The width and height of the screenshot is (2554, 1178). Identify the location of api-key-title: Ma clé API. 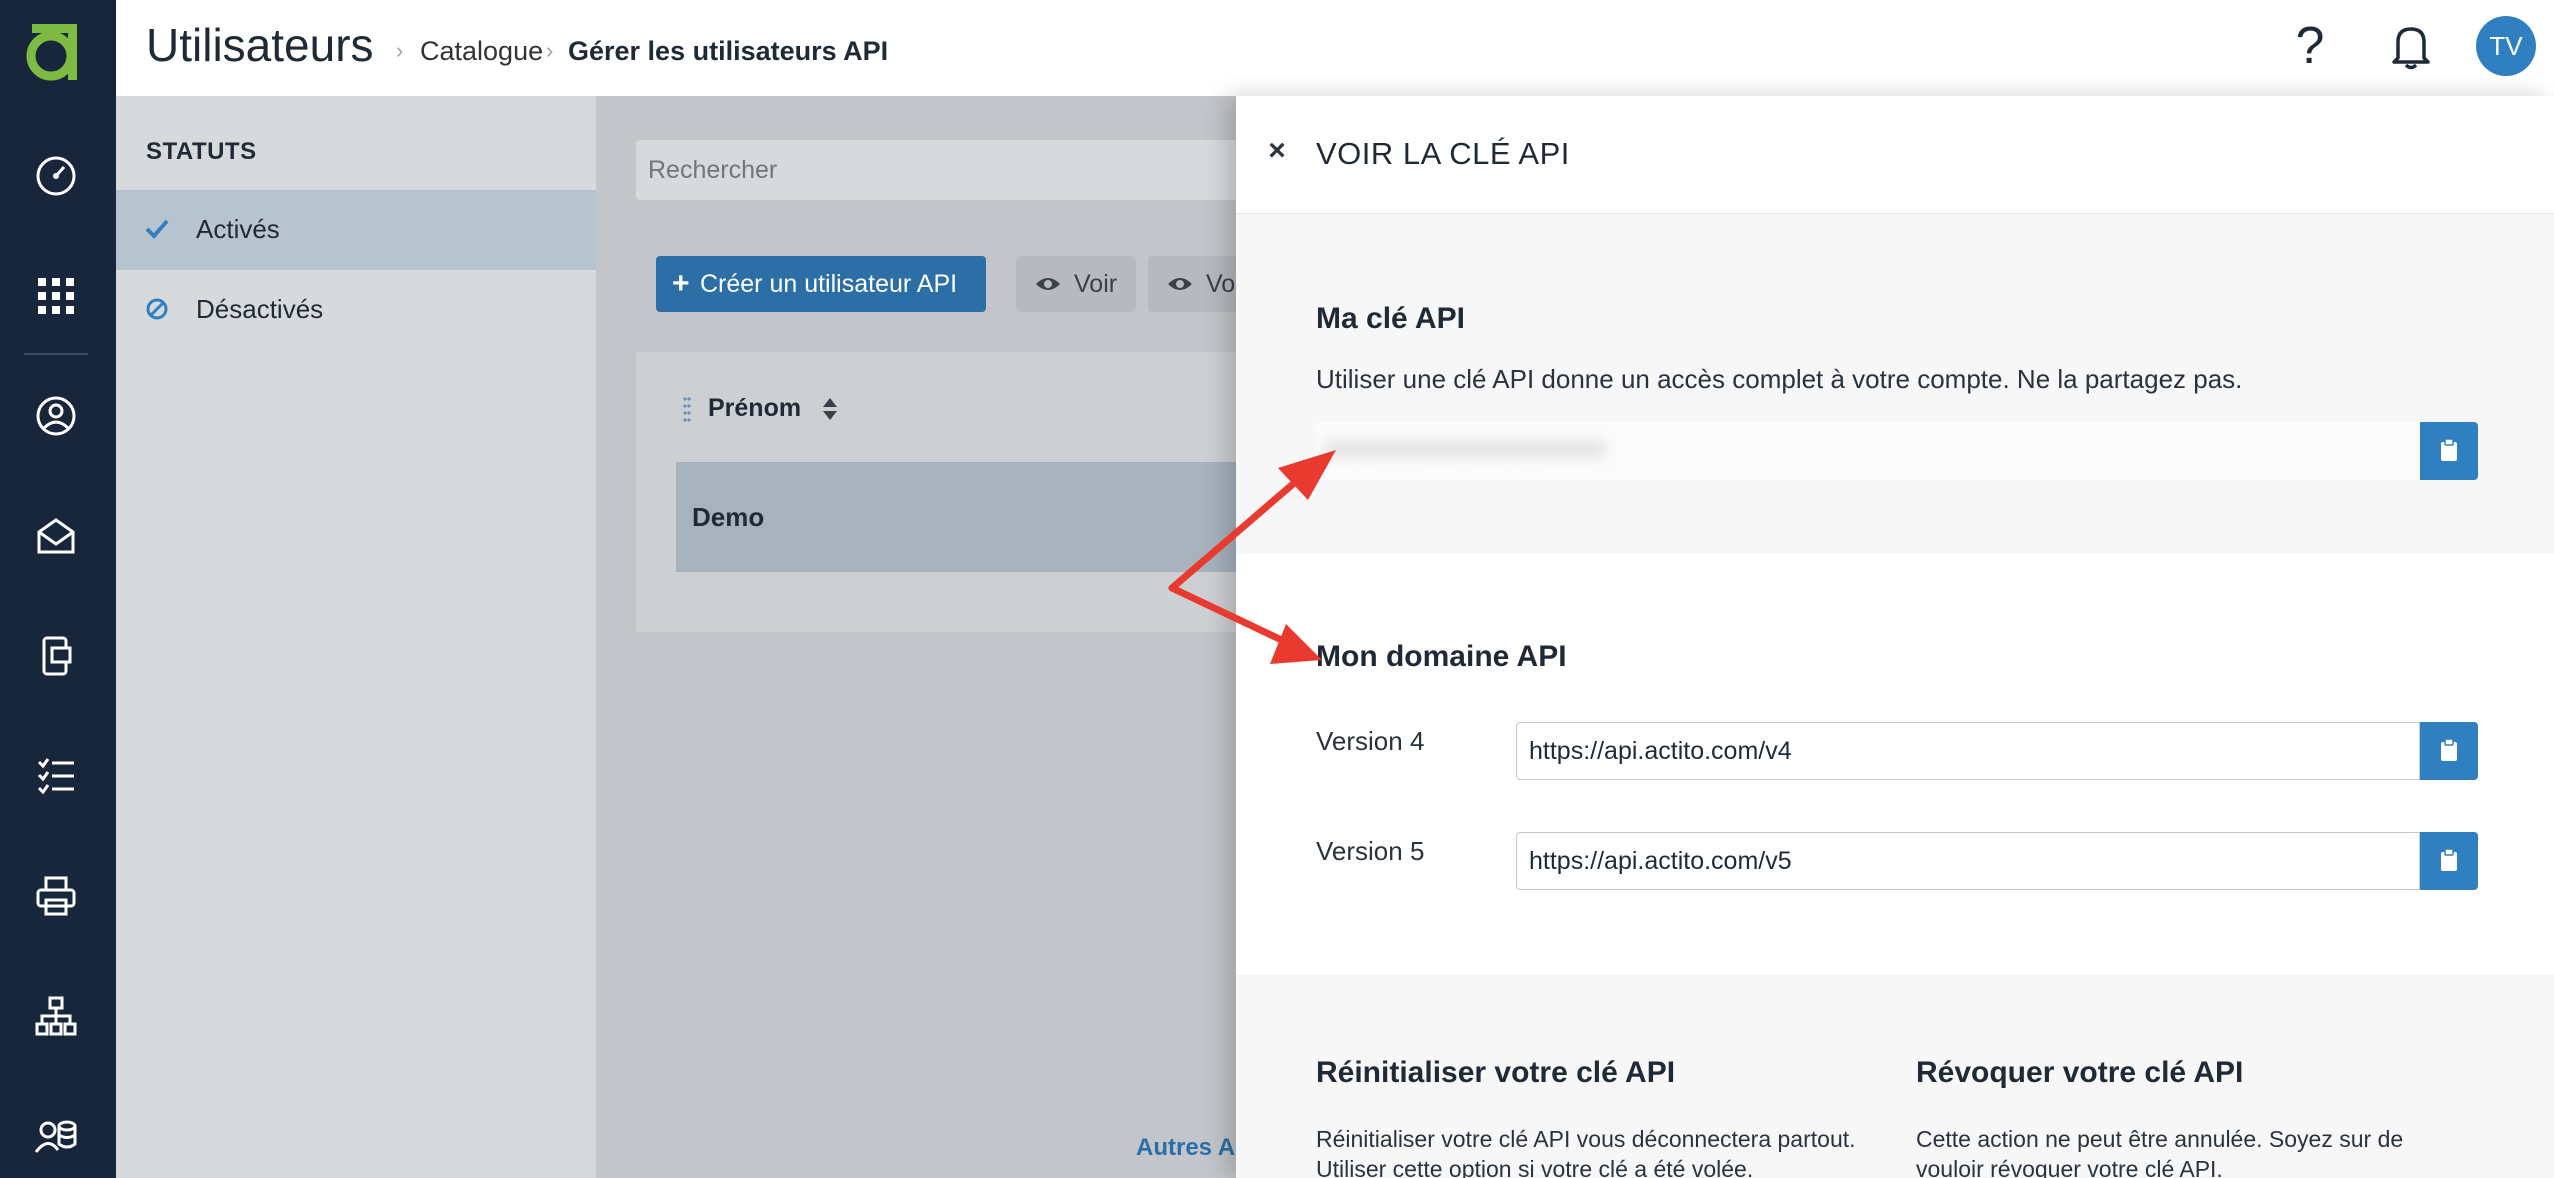
(1390, 318).